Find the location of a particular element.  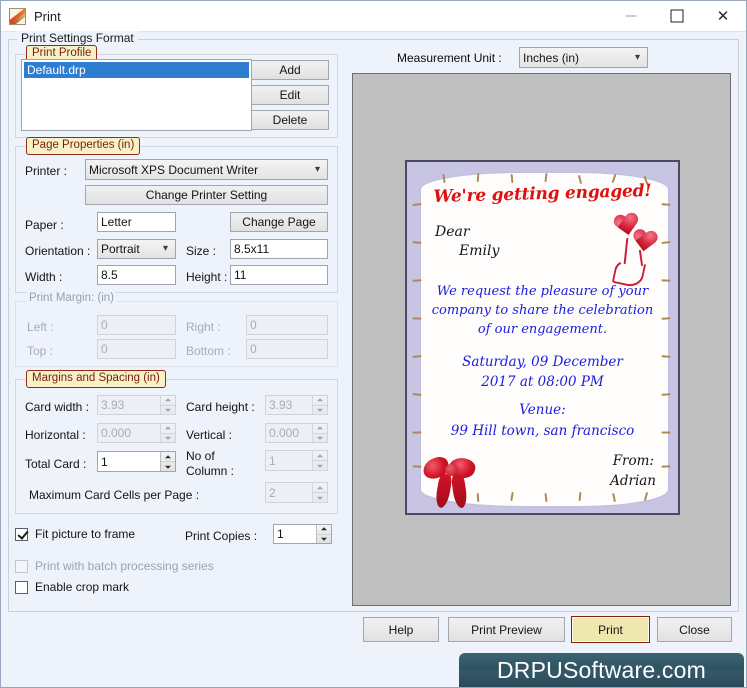

card-height-stepper: 3.93 is located at coordinates (296, 405).